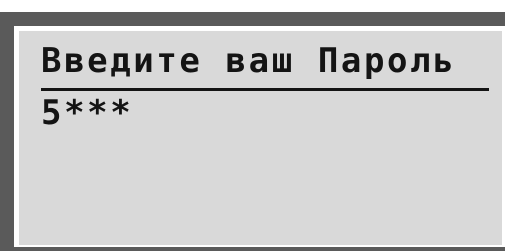 This screenshot has width=507, height=251. Describe the element at coordinates (265, 89) in the screenshot. I see `prompt-underline` at that location.